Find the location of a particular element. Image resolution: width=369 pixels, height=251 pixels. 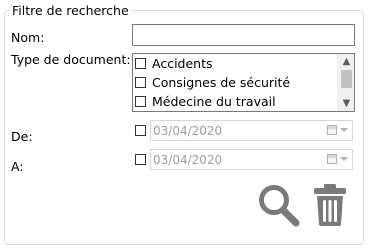

scroll-down-arrow-icon: ▼ is located at coordinates (346, 103).